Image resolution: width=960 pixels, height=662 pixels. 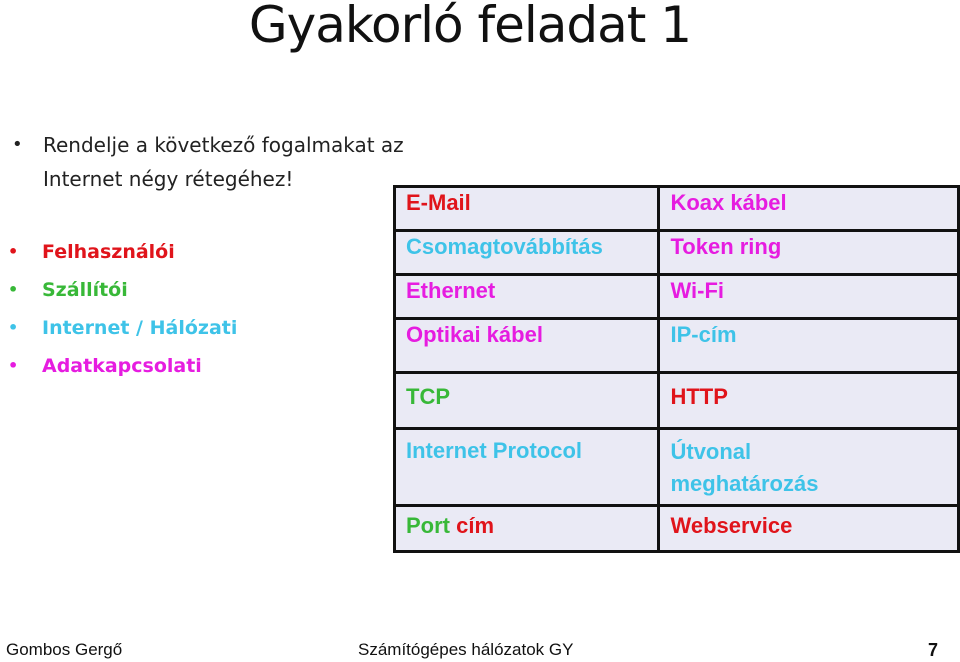 What do you see at coordinates (108, 252) in the screenshot?
I see `layer-label: Felhasználói` at bounding box center [108, 252].